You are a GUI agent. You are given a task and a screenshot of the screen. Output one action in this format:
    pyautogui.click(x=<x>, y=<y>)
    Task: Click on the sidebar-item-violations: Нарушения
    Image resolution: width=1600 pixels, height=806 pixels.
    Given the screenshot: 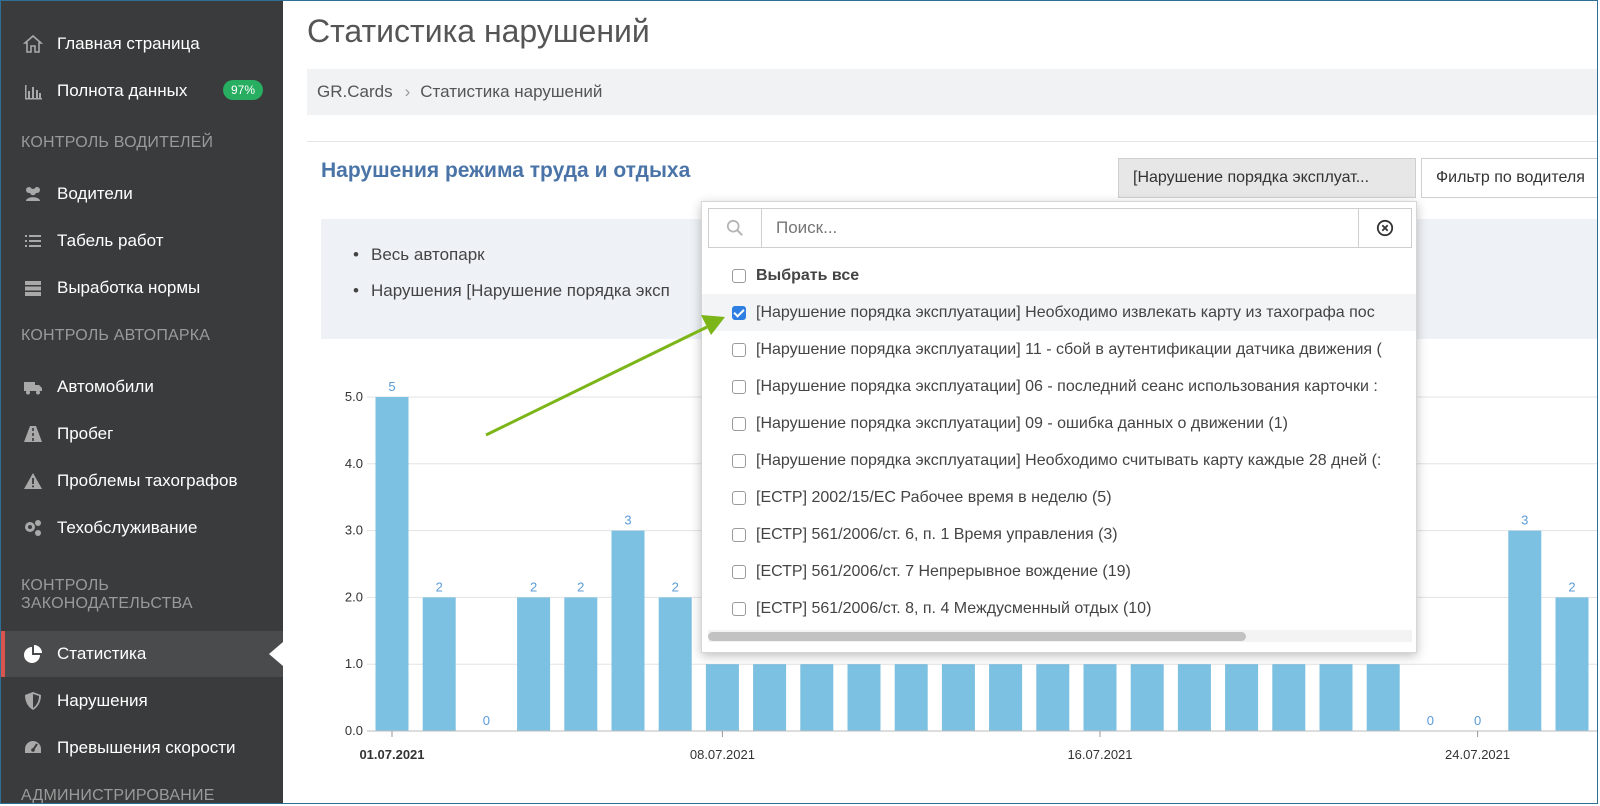 What is the action you would take?
    pyautogui.click(x=142, y=701)
    